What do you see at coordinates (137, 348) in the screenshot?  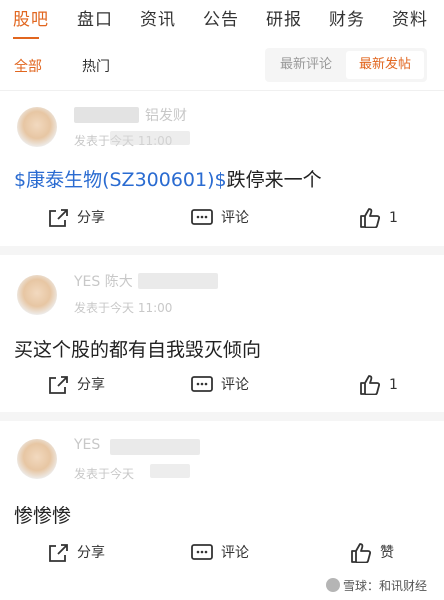 I see `post-text: 买这个股的都有自我毁灭倾向` at bounding box center [137, 348].